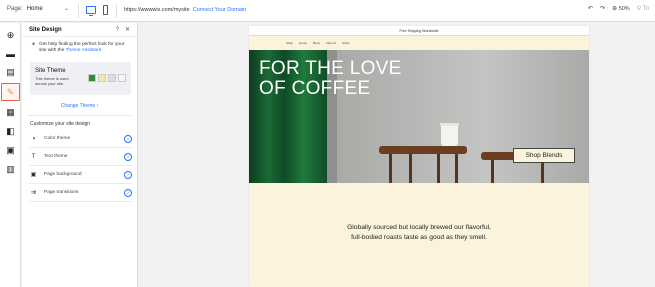  Describe the element at coordinates (34, 9) in the screenshot. I see `page-value: Home` at that location.